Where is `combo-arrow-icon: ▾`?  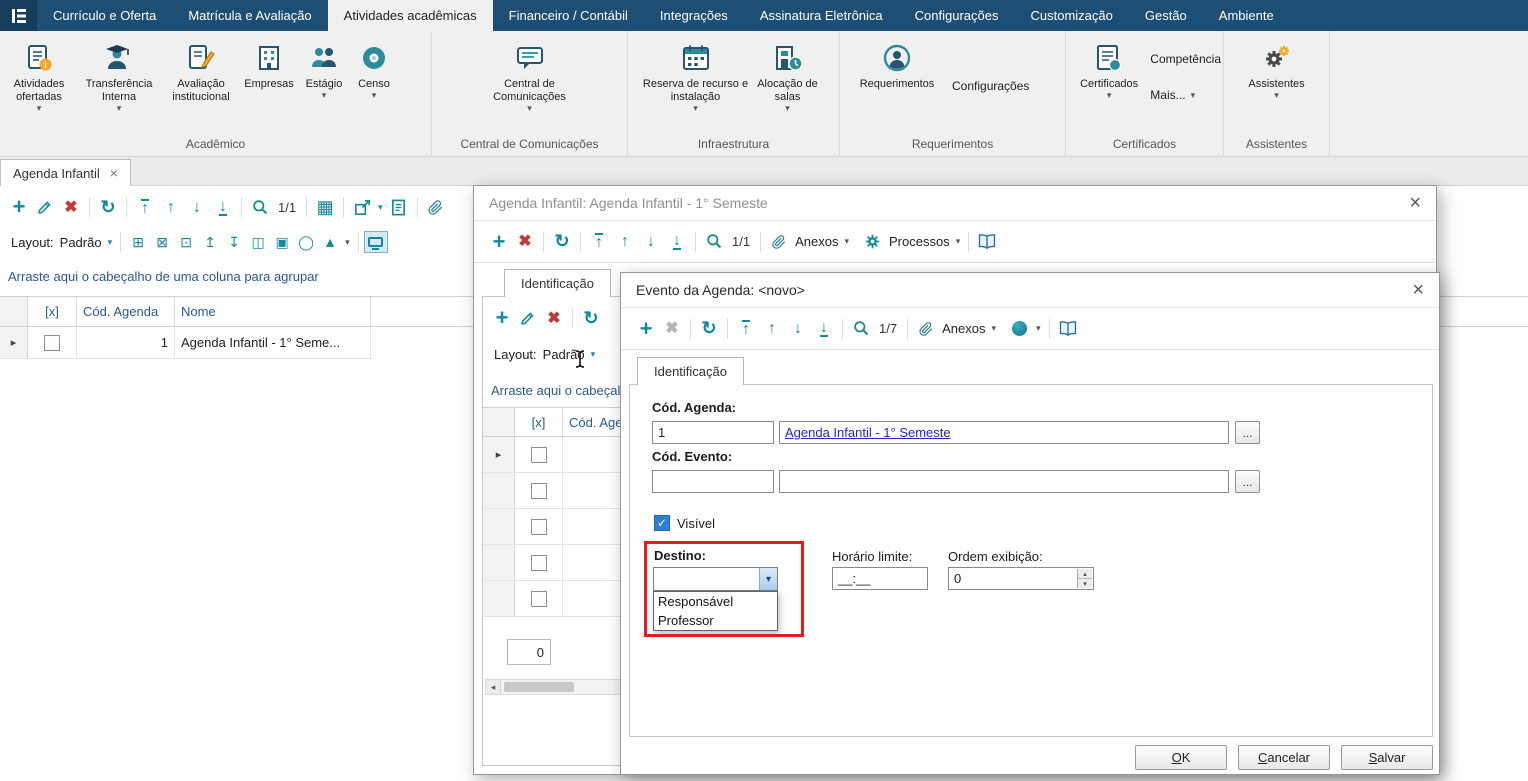
combo-arrow-icon: ▾ is located at coordinates (768, 579).